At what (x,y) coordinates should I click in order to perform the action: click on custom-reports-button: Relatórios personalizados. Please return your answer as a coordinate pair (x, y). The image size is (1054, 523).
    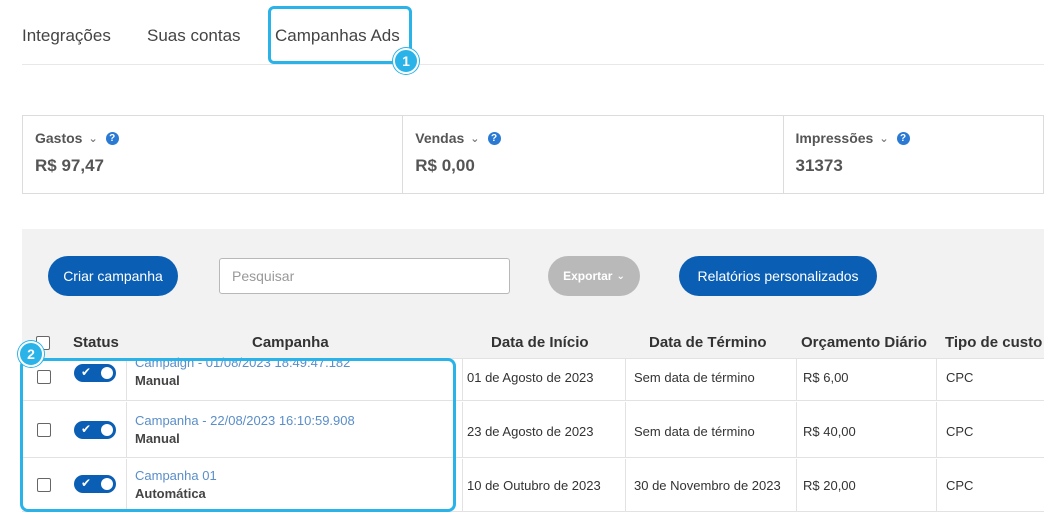
    Looking at the image, I should click on (778, 276).